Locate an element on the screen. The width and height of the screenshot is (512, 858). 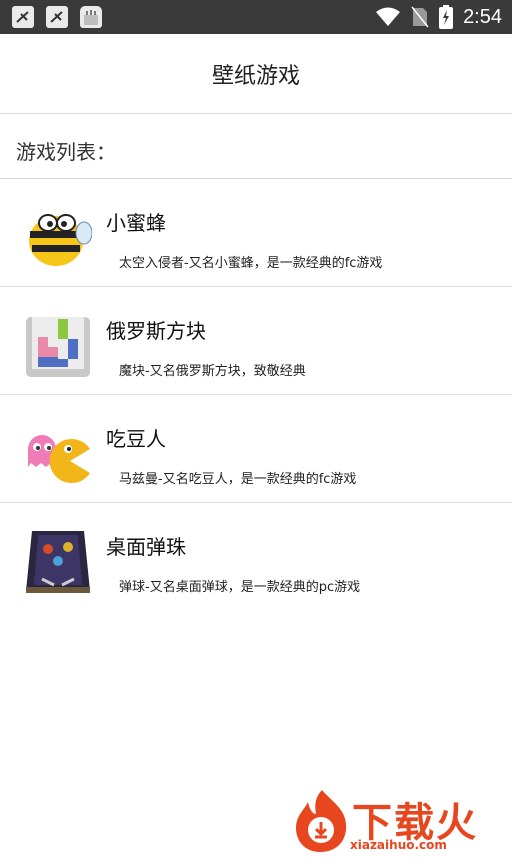
list-item-bee: 小蜜蜂 太空入侵者-又名小蜜蜂，是一款经典的fc游戏 is located at coordinates (256, 233).